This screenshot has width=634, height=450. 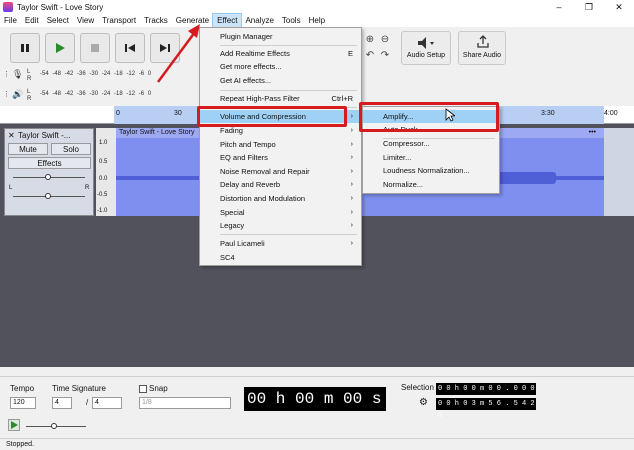 I want to click on scale-label: -1.0, so click(x=102, y=211).